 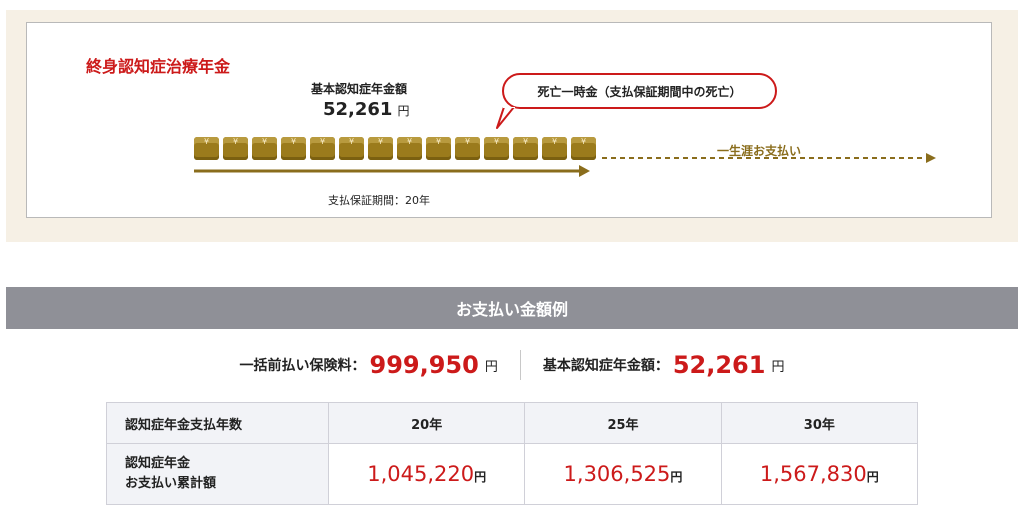 What do you see at coordinates (759, 151) in the screenshot?
I see `lifetime-payment-label: 一生涯お支払い` at bounding box center [759, 151].